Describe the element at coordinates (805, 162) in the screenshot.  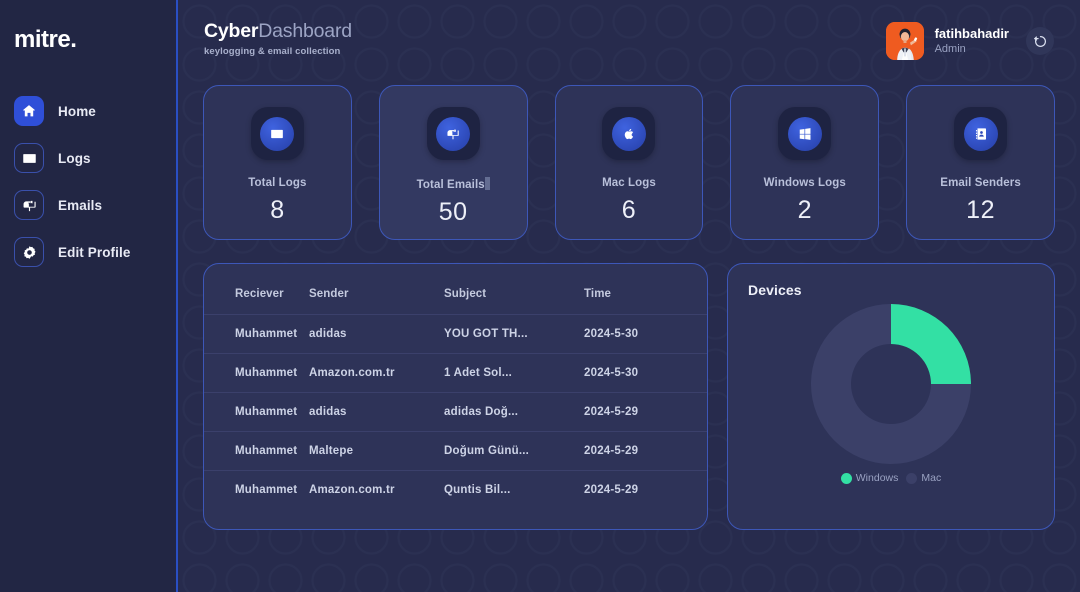
I see `stat-card-windows-logs: Windows Logs 2` at that location.